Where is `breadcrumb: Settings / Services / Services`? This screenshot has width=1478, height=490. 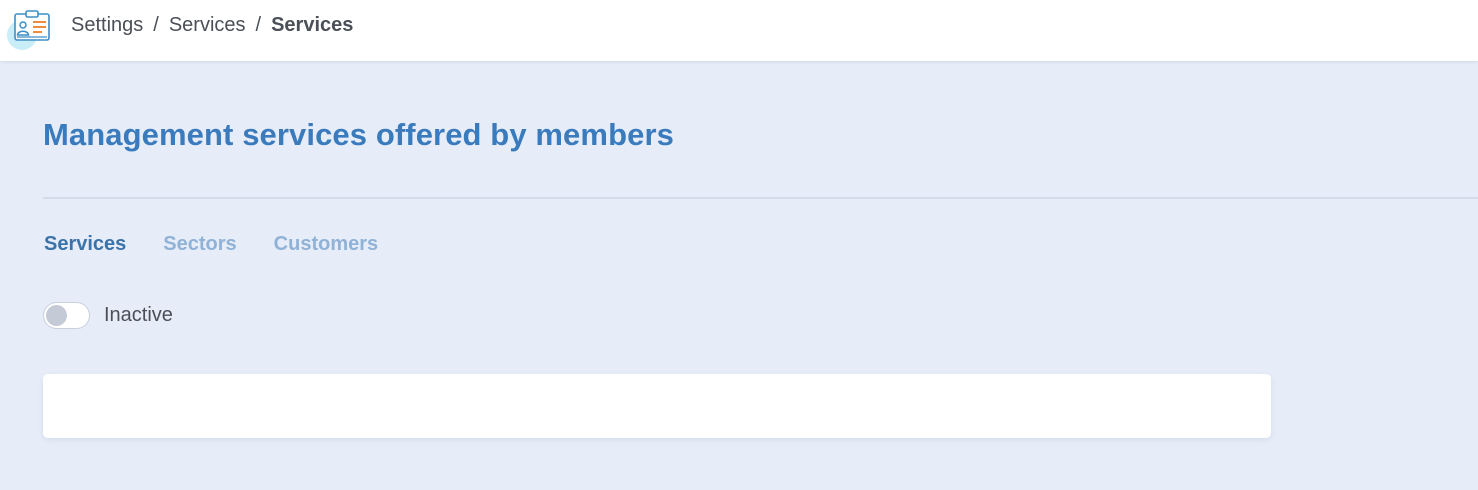 breadcrumb: Settings / Services / Services is located at coordinates (212, 25).